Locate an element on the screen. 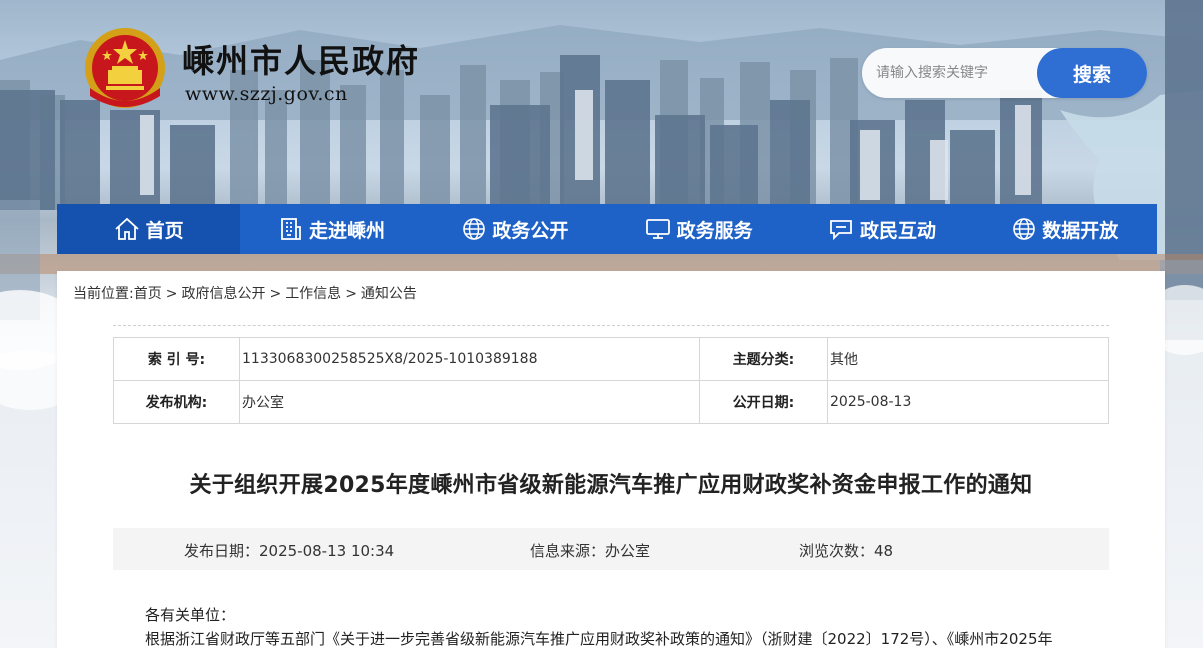  nav-item-interaction: 政民互动 is located at coordinates (881, 229).